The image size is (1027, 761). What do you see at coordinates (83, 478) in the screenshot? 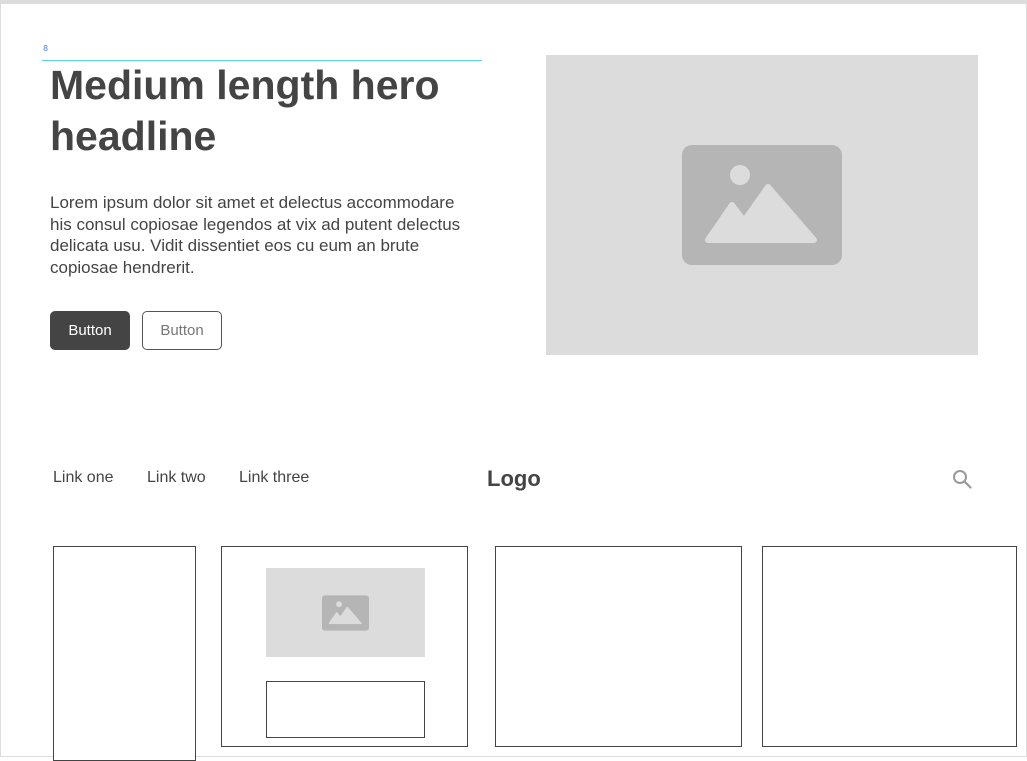
I see `nav-link-one: Link one` at bounding box center [83, 478].